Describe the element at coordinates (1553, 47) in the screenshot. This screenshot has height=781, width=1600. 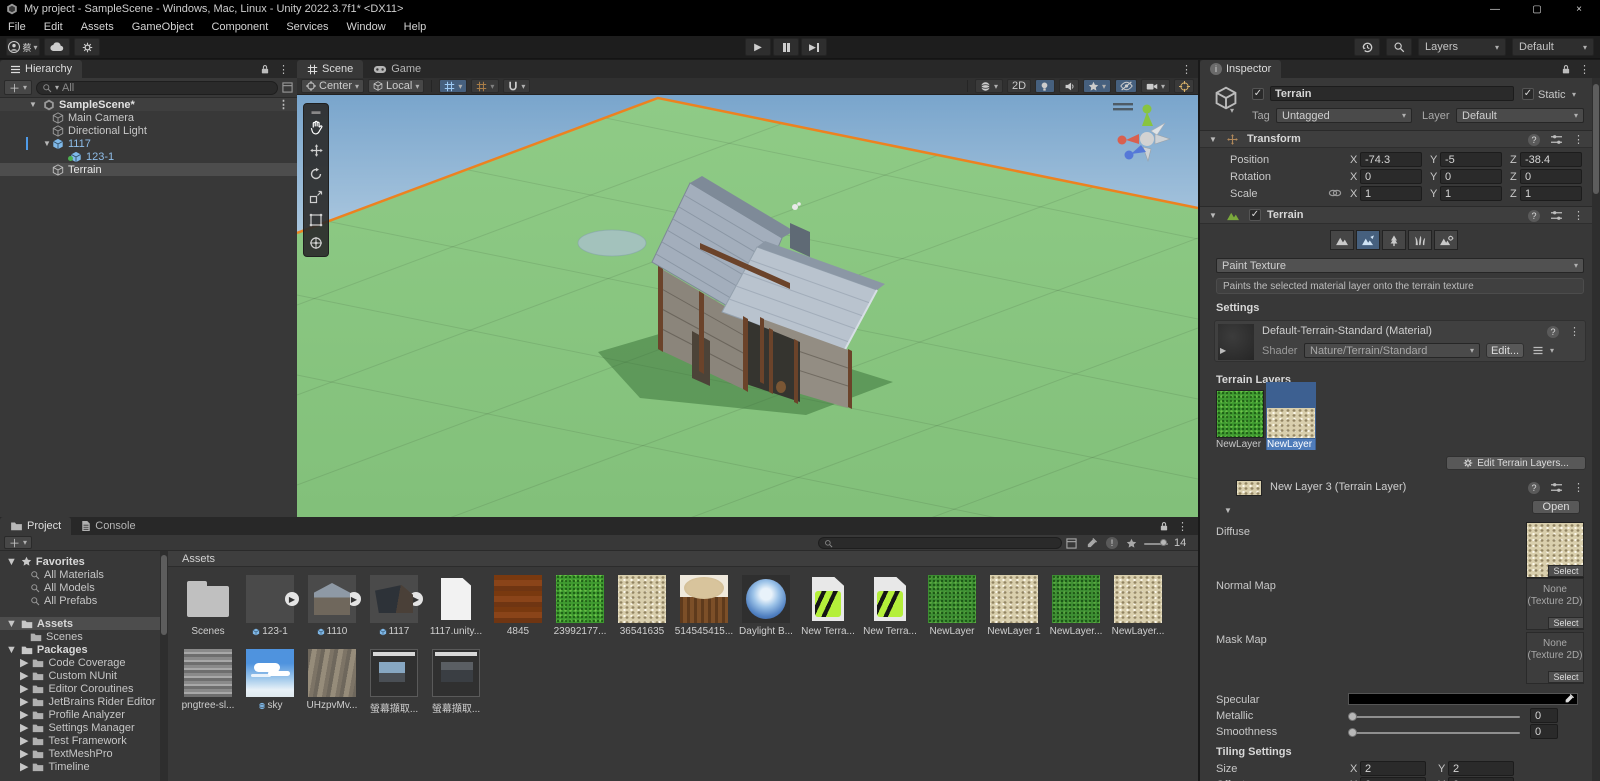
I see `layout-dropdown: Default ▾` at that location.